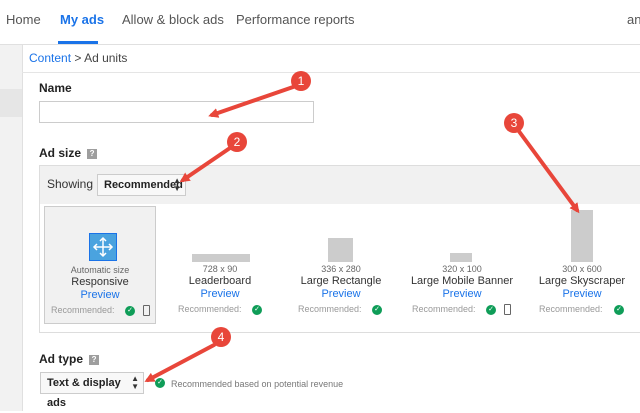 The width and height of the screenshot is (640, 413). What do you see at coordinates (257, 384) in the screenshot?
I see `ad-type-recommendation: Recommended based on potential revenue` at bounding box center [257, 384].